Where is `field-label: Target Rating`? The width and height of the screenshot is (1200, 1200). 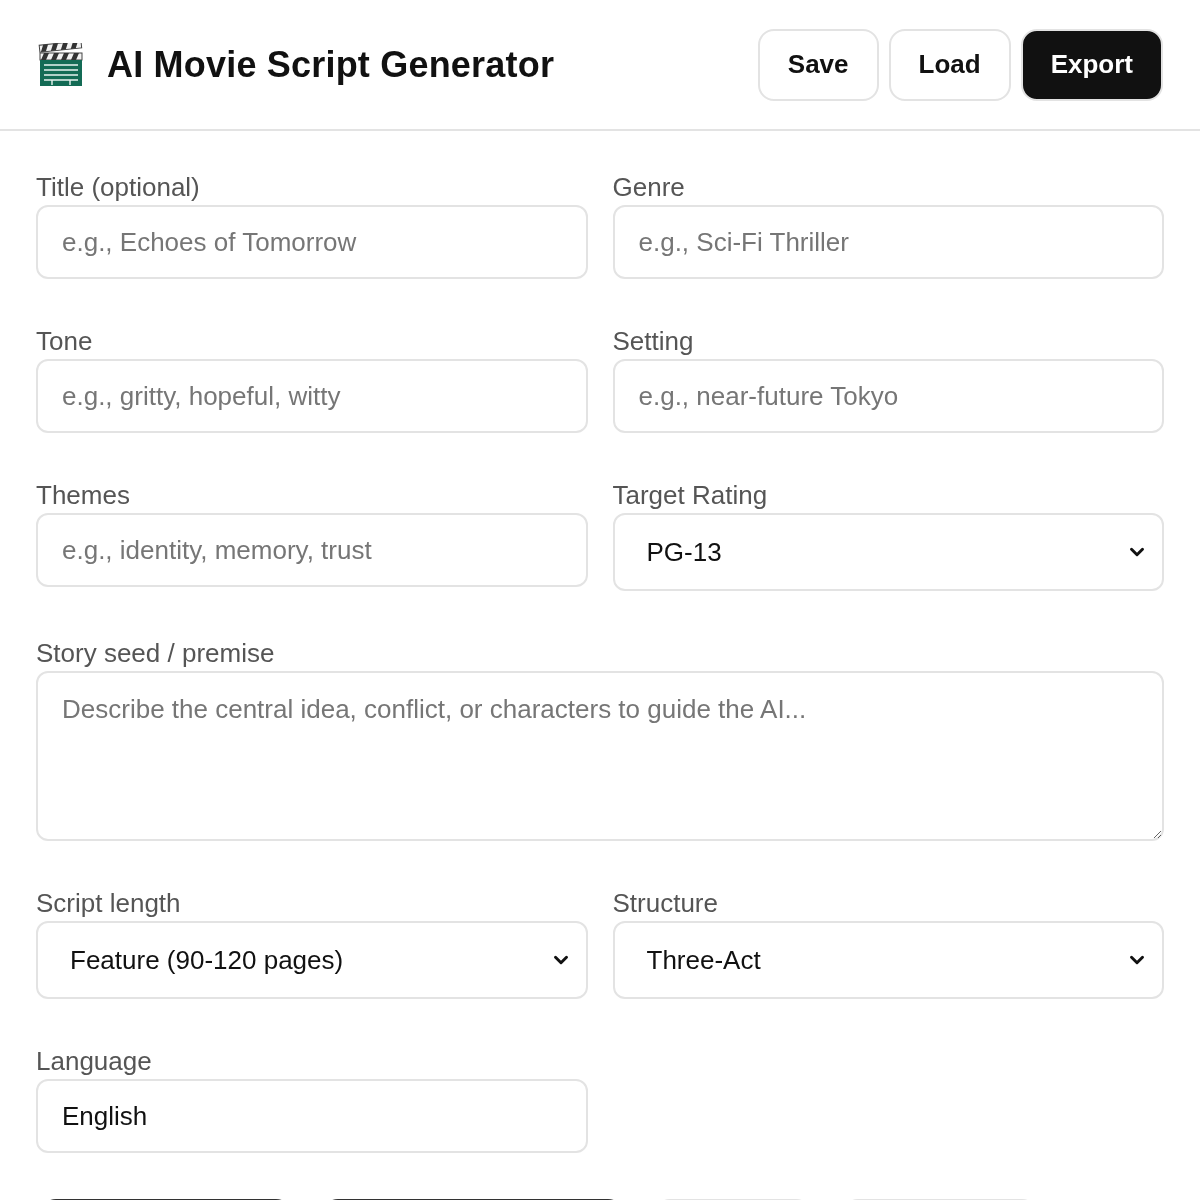
field-label: Target Rating is located at coordinates (690, 495).